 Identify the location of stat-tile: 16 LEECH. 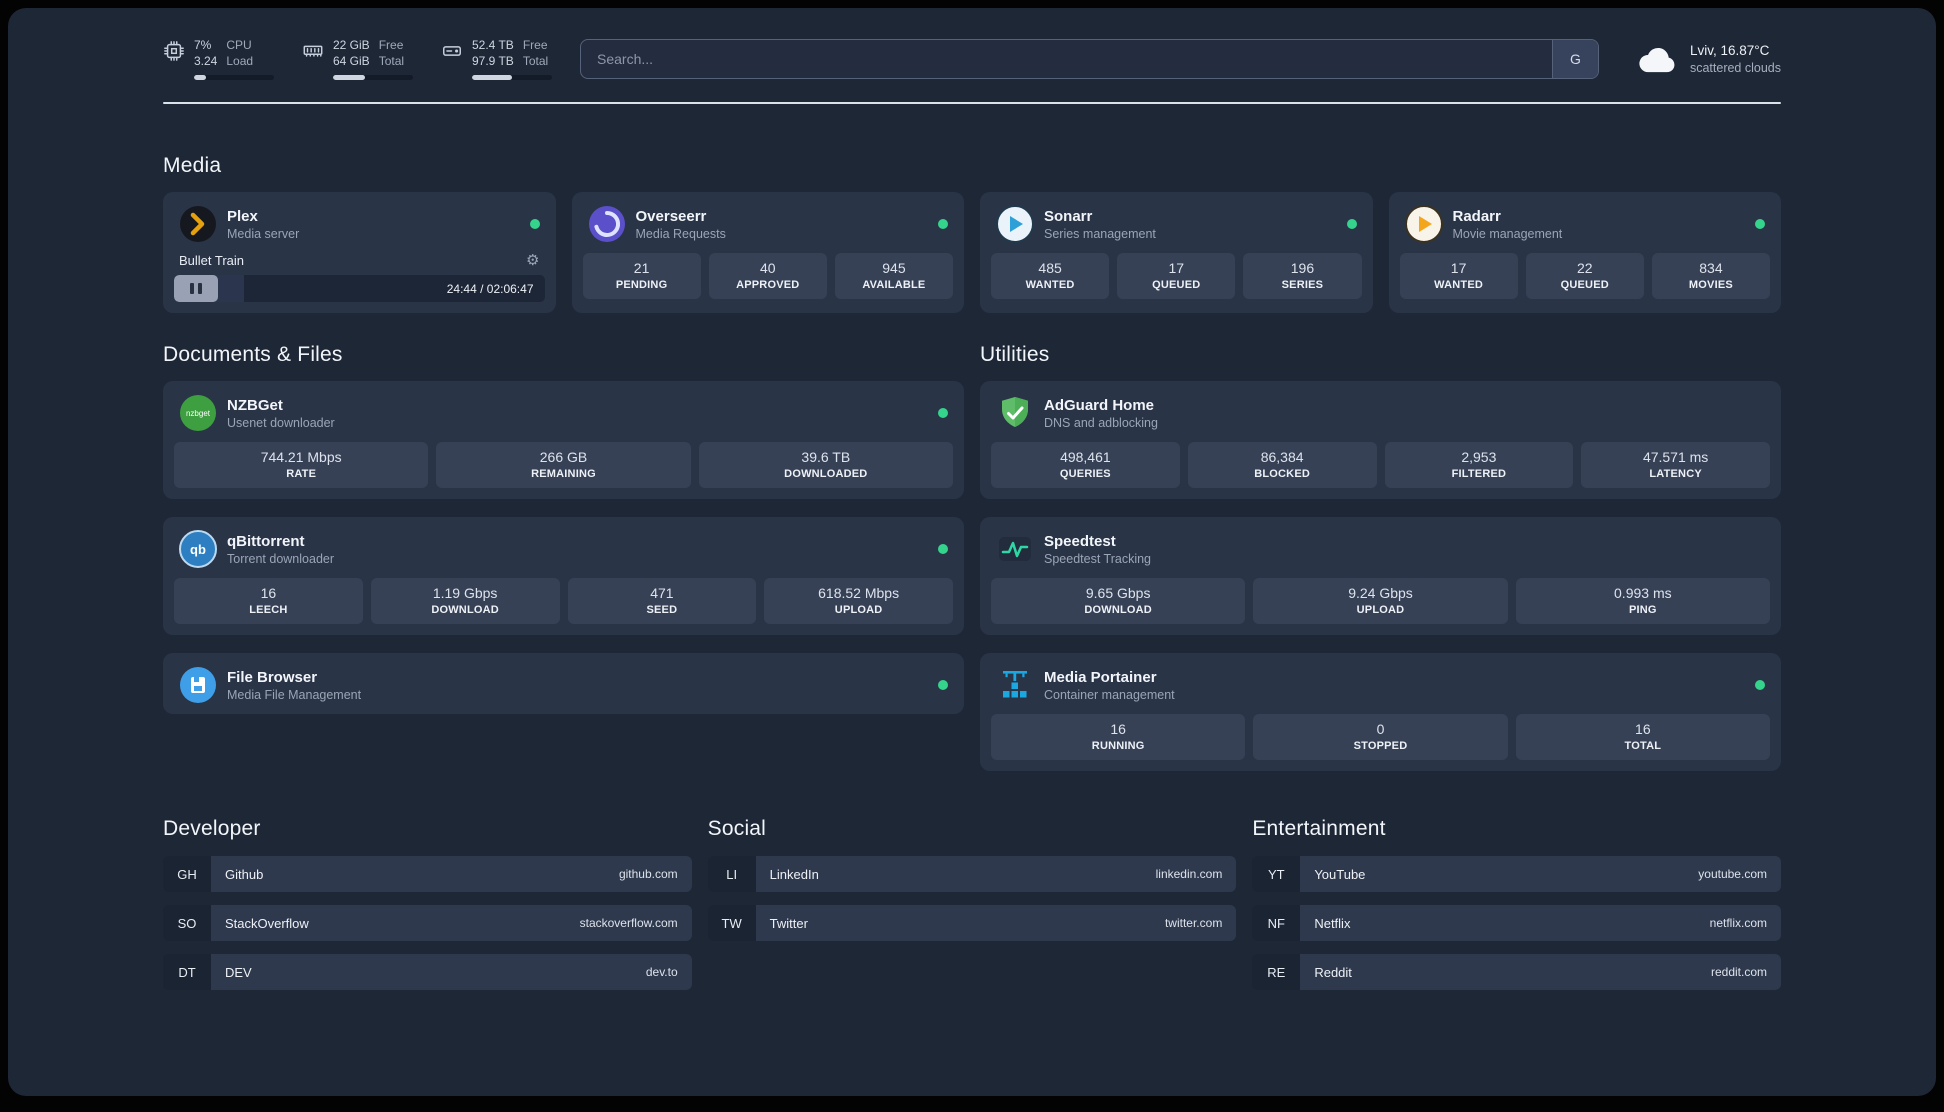
(268, 601).